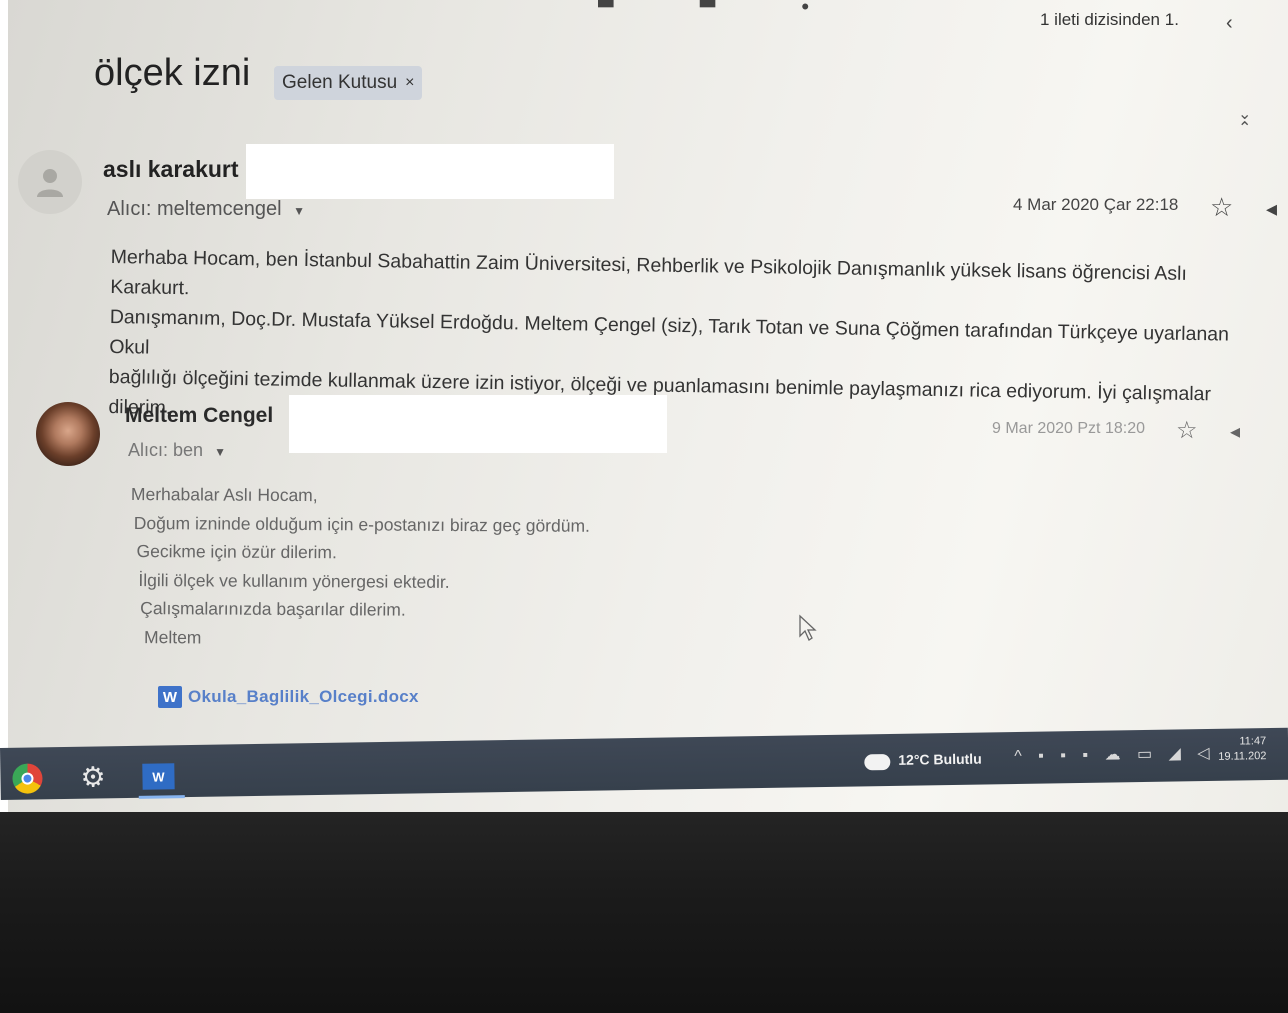  I want to click on sender-name: Meltem Cengel, so click(199, 416).